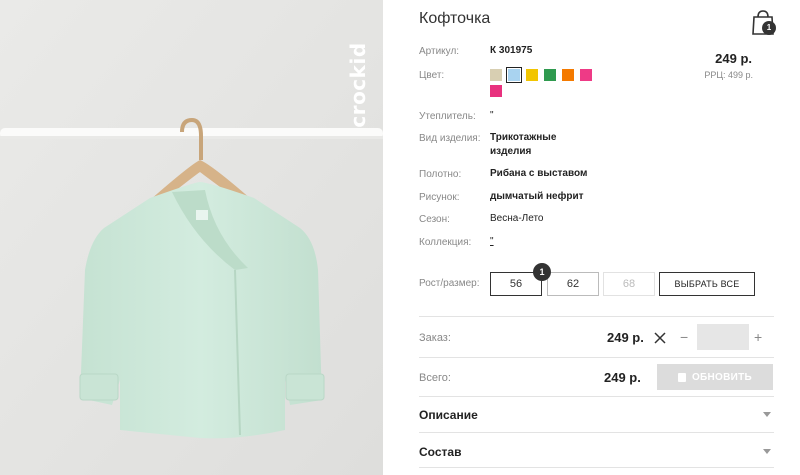  I want to click on order-label: Заказ:, so click(435, 338).